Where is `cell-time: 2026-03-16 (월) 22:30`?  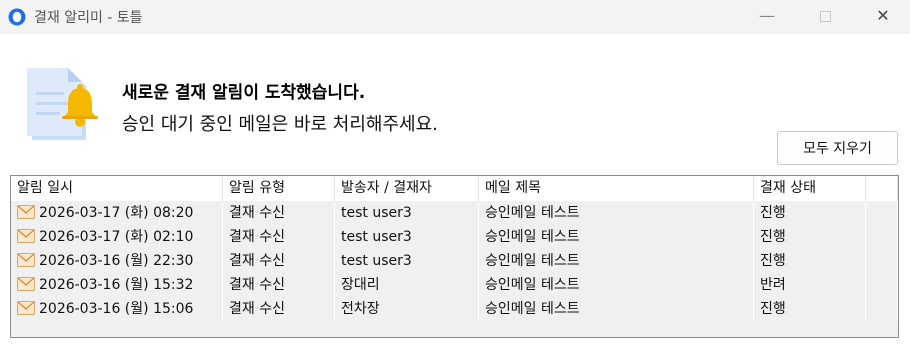 cell-time: 2026-03-16 (월) 22:30 is located at coordinates (117, 261).